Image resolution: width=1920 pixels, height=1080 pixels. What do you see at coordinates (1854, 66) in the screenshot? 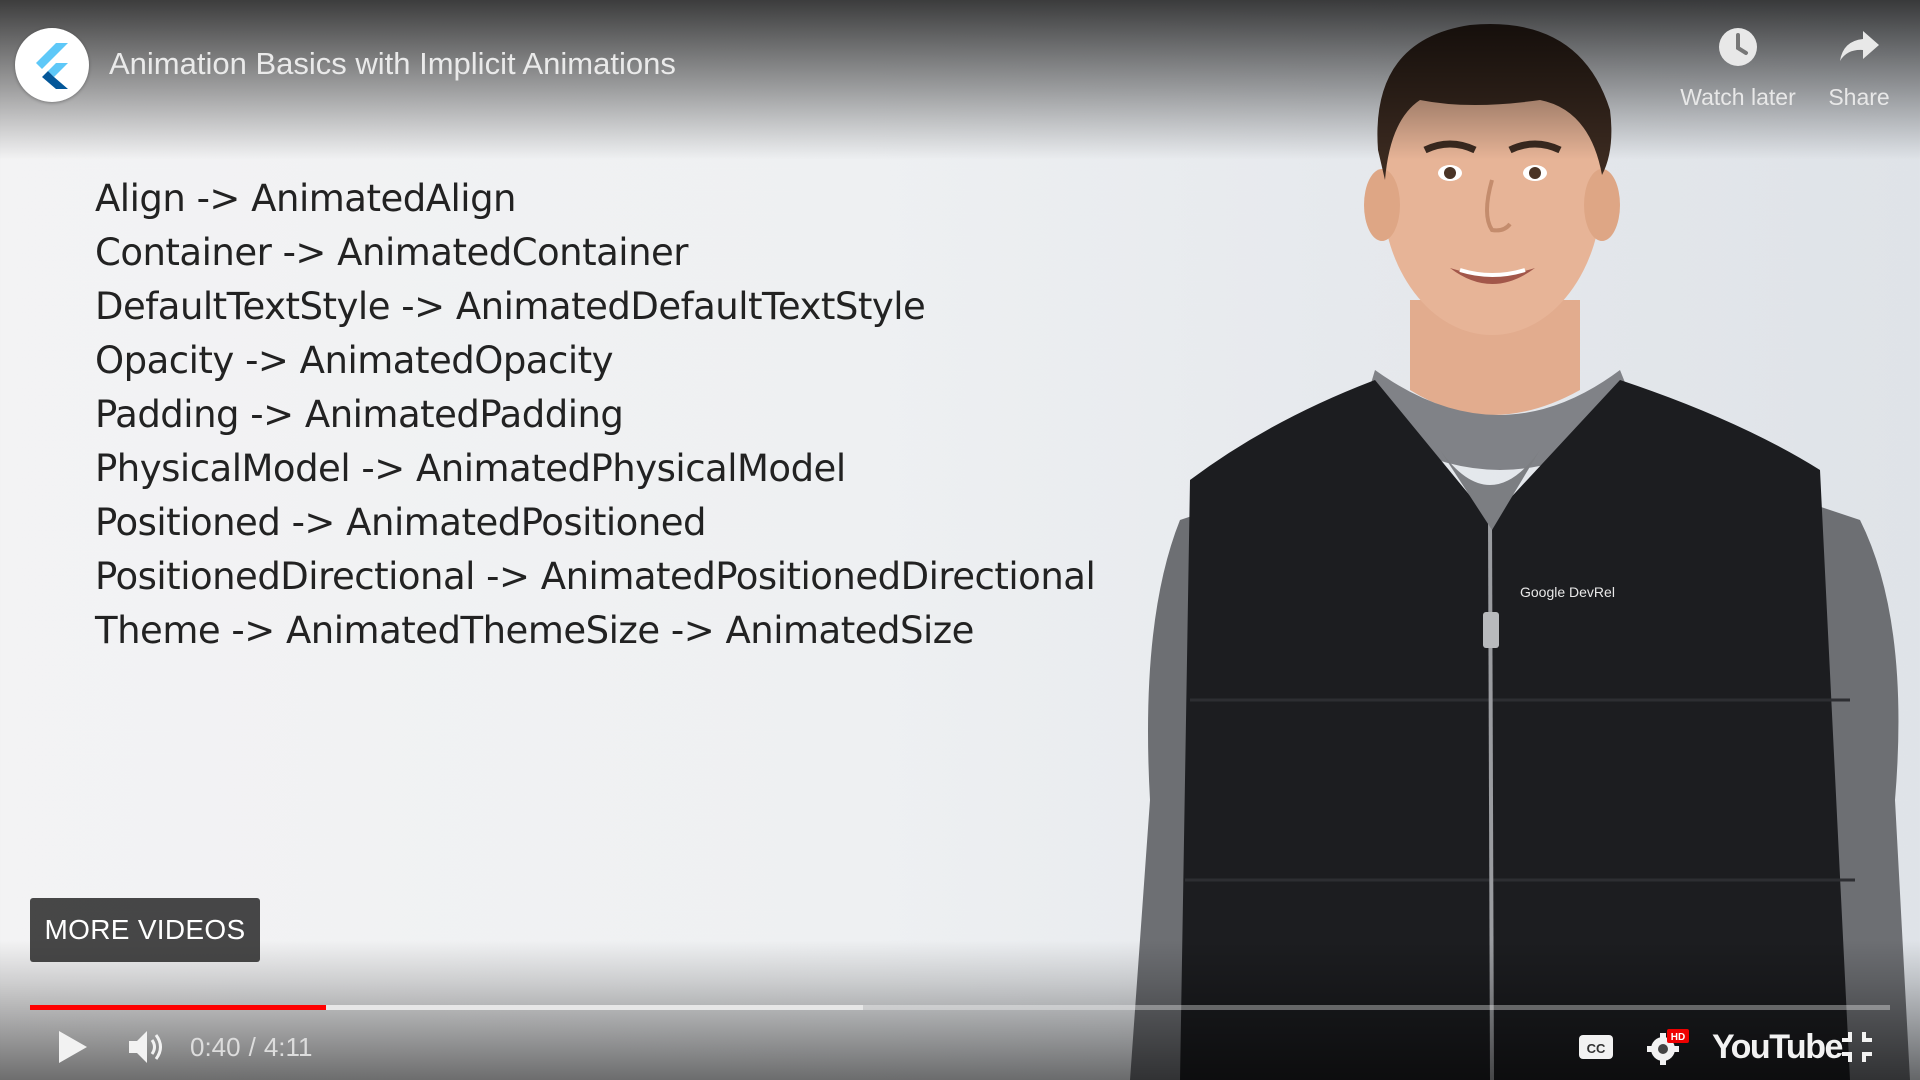
I see `share-button: Share` at bounding box center [1854, 66].